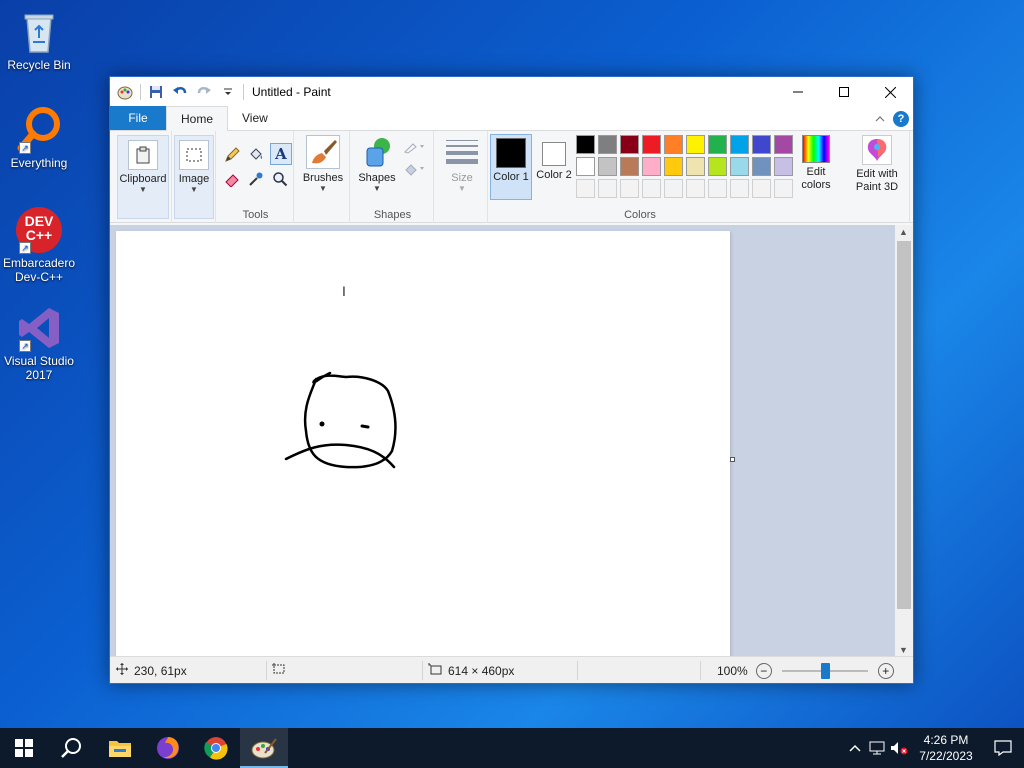 The width and height of the screenshot is (1024, 768). Describe the element at coordinates (39, 343) in the screenshot. I see `desktop-icon-visual-studio: ↗ Visual Studio 2017` at that location.